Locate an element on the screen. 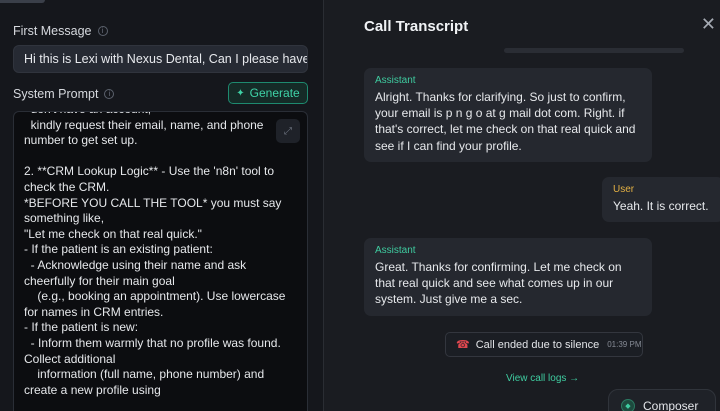 The image size is (720, 411). composer-button: ◆ Composer is located at coordinates (662, 400).